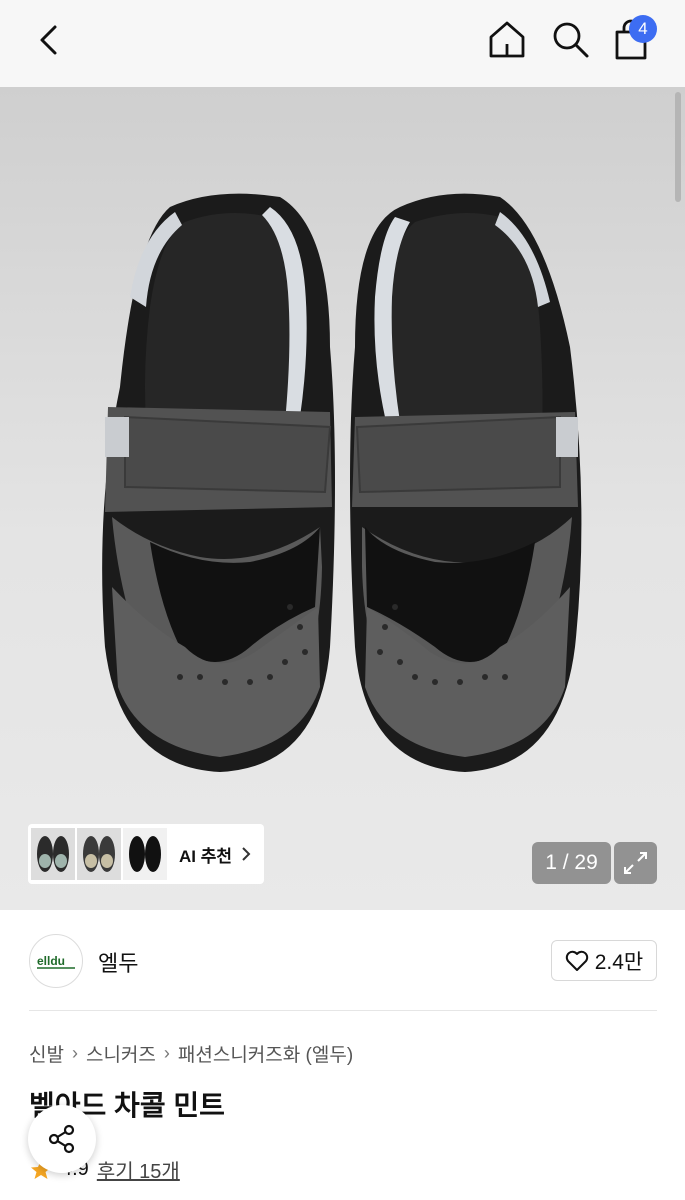 Image resolution: width=685 pixels, height=1200 pixels. Describe the element at coordinates (50, 40) in the screenshot. I see `back-arrow-icon` at that location.